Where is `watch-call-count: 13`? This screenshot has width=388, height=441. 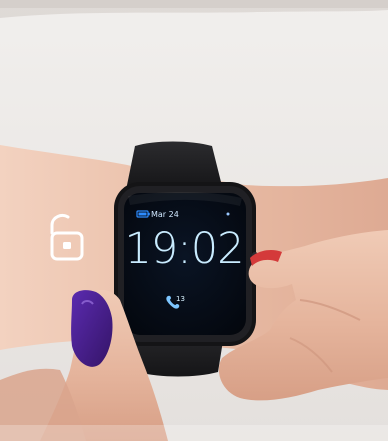 watch-call-count: 13 is located at coordinates (180, 299).